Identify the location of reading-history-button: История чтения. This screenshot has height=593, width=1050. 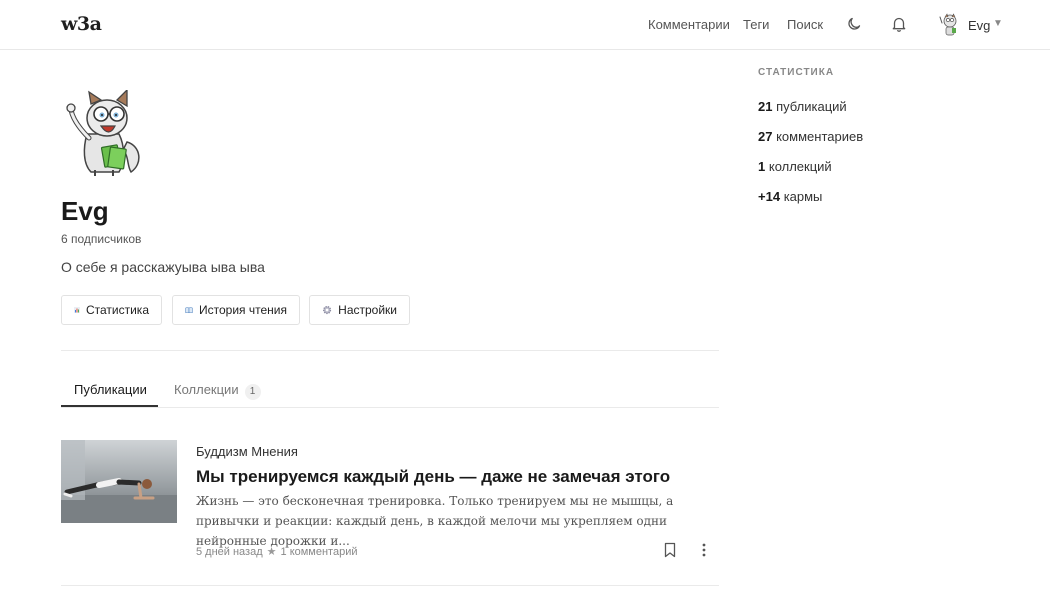
(236, 310).